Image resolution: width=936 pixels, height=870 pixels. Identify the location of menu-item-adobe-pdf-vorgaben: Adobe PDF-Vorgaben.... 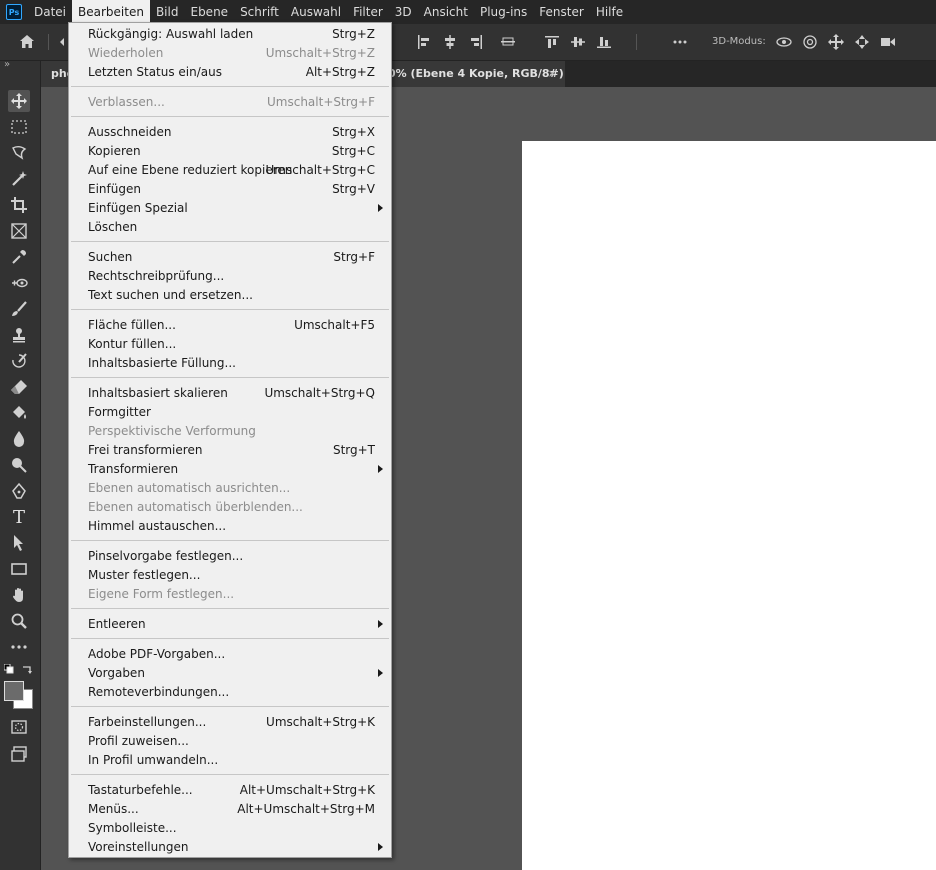
(230, 654).